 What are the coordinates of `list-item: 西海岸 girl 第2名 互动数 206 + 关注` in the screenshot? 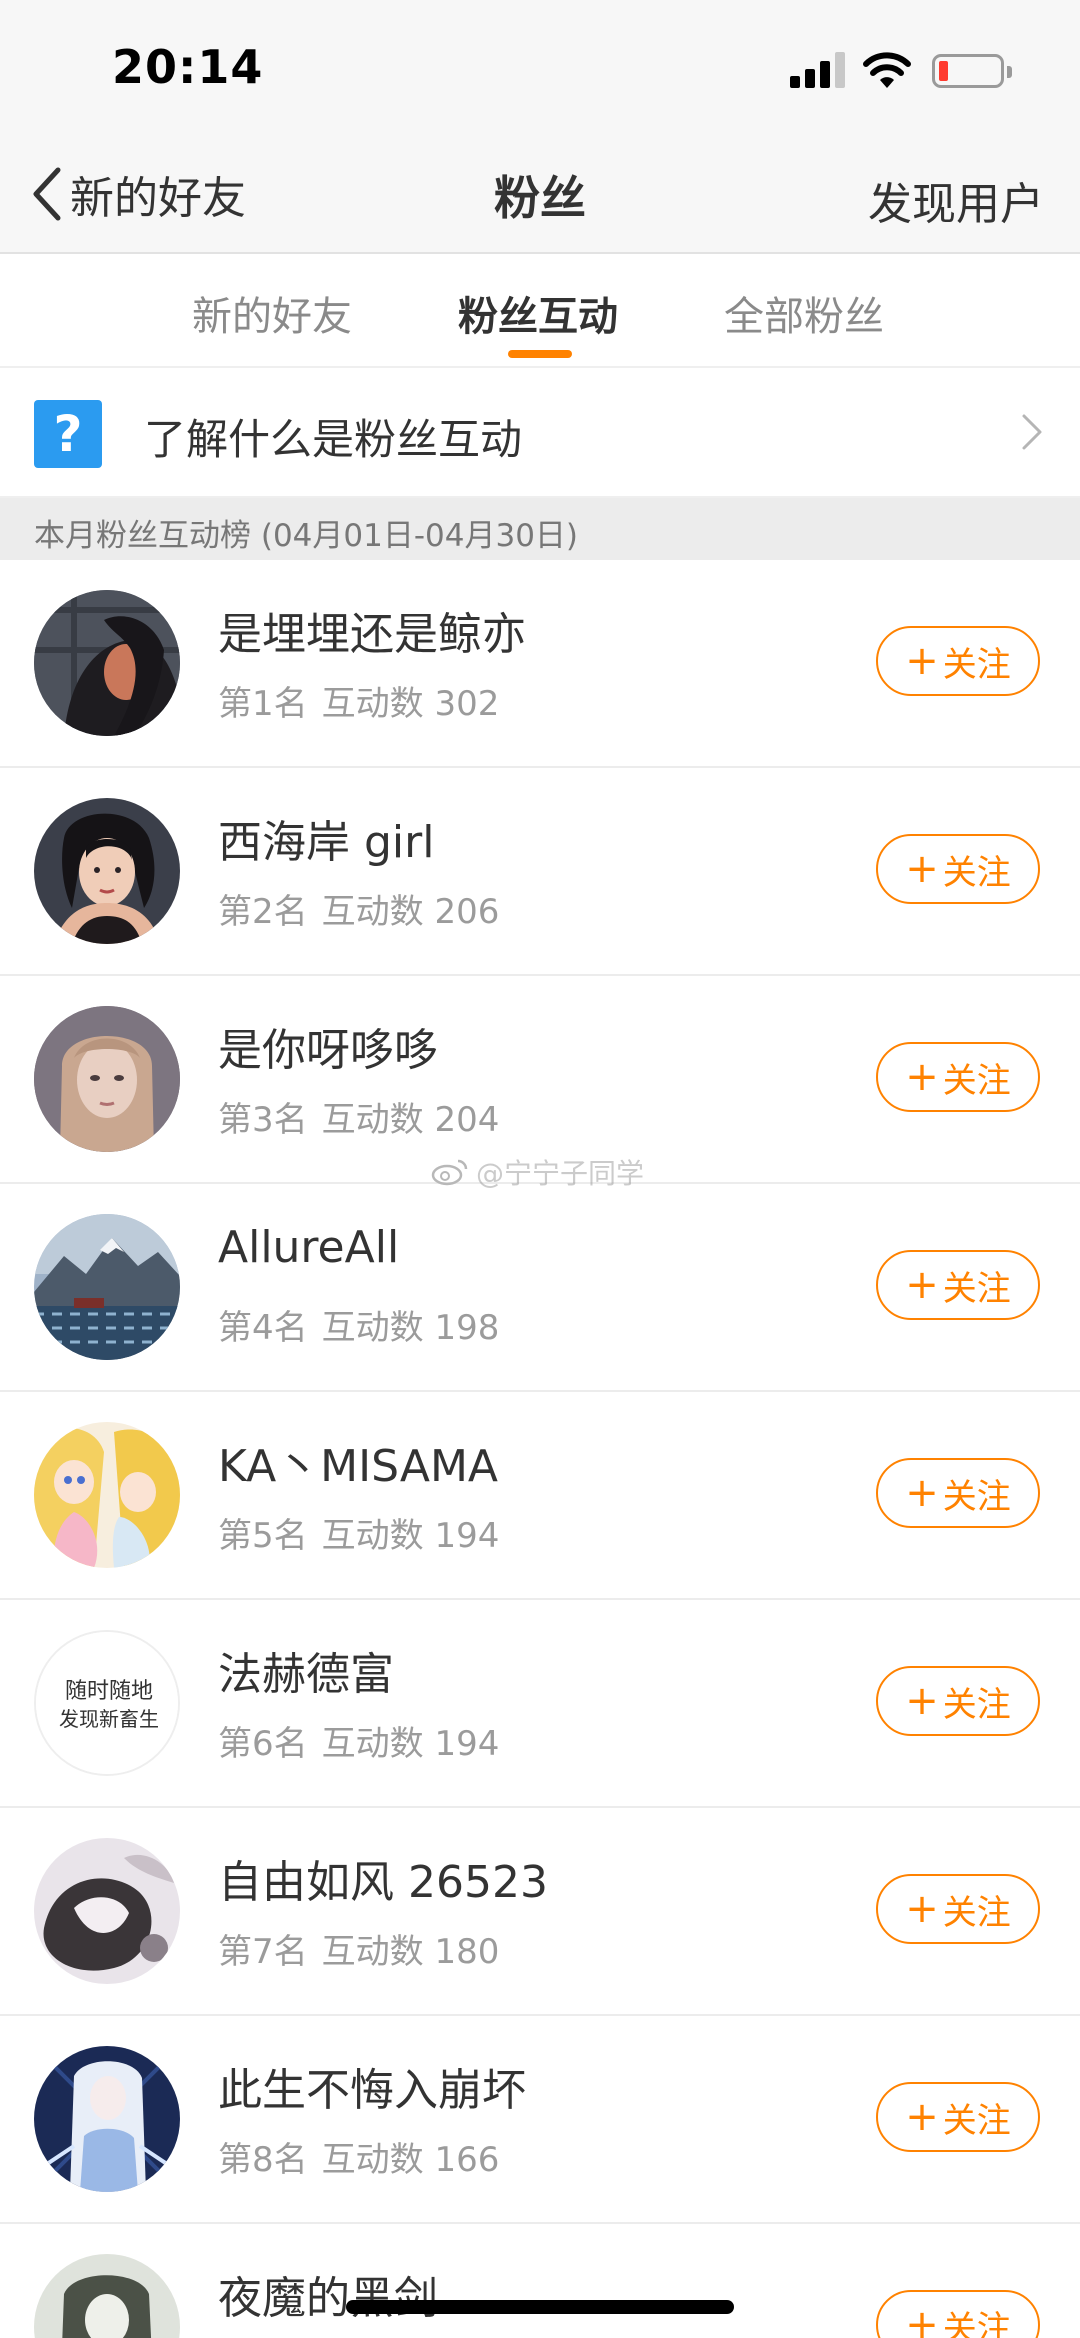 It's located at (540, 872).